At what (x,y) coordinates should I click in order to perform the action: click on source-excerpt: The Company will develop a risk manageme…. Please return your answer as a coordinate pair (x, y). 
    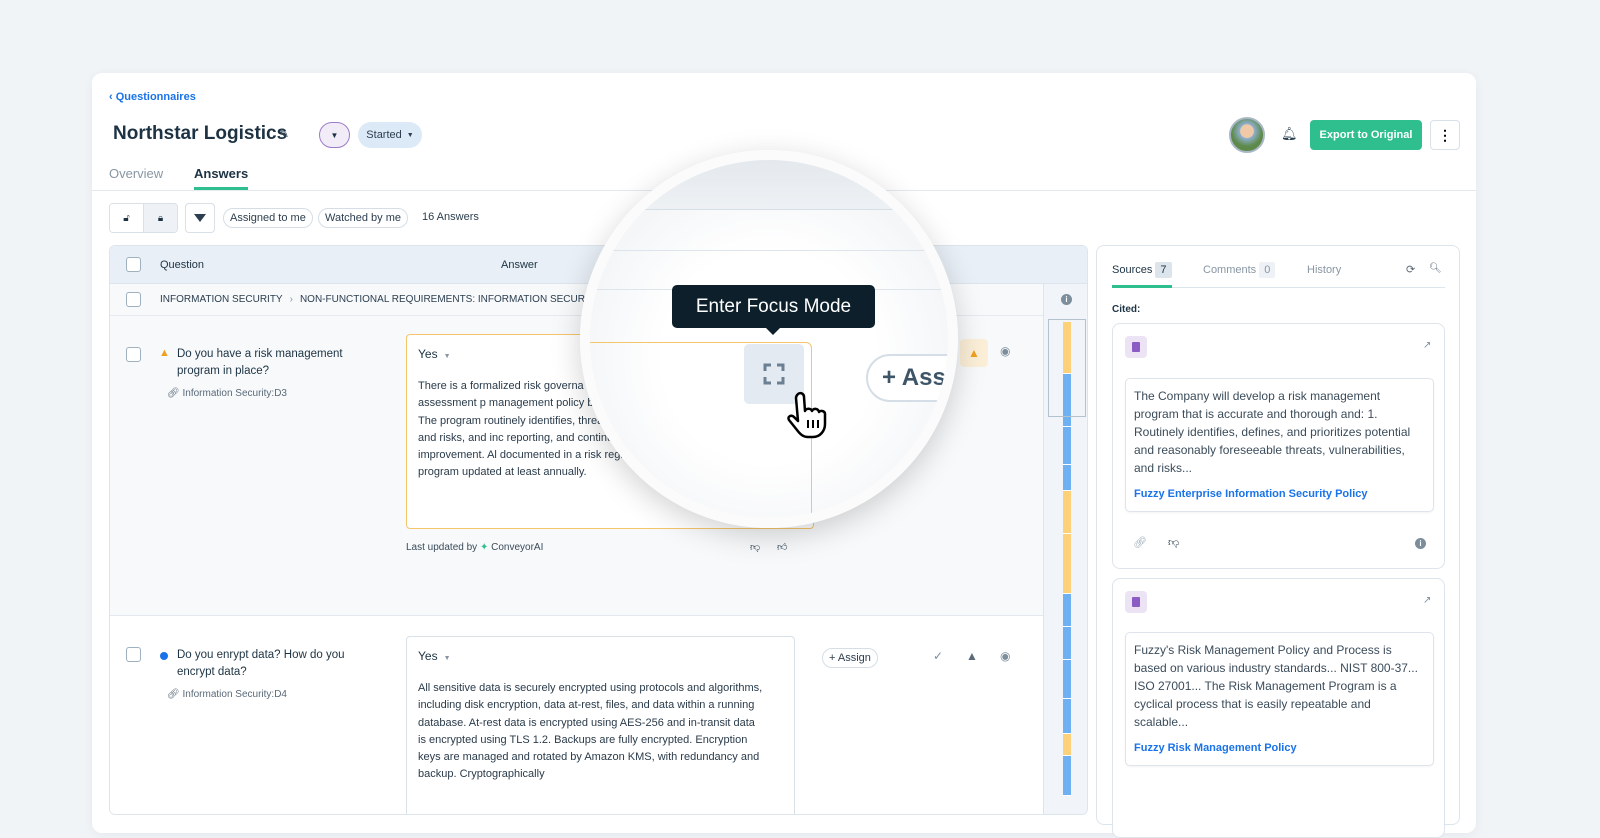
    Looking at the image, I should click on (1279, 445).